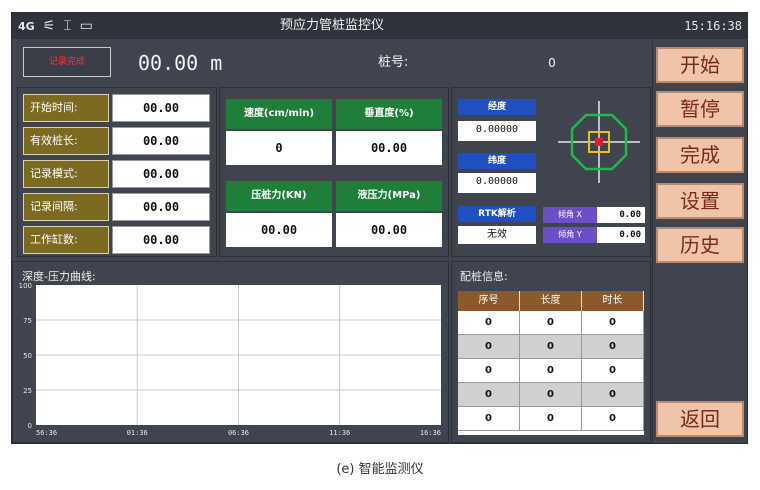 This screenshot has height=490, width=760. I want to click on table-header-cell: 序号, so click(489, 301).